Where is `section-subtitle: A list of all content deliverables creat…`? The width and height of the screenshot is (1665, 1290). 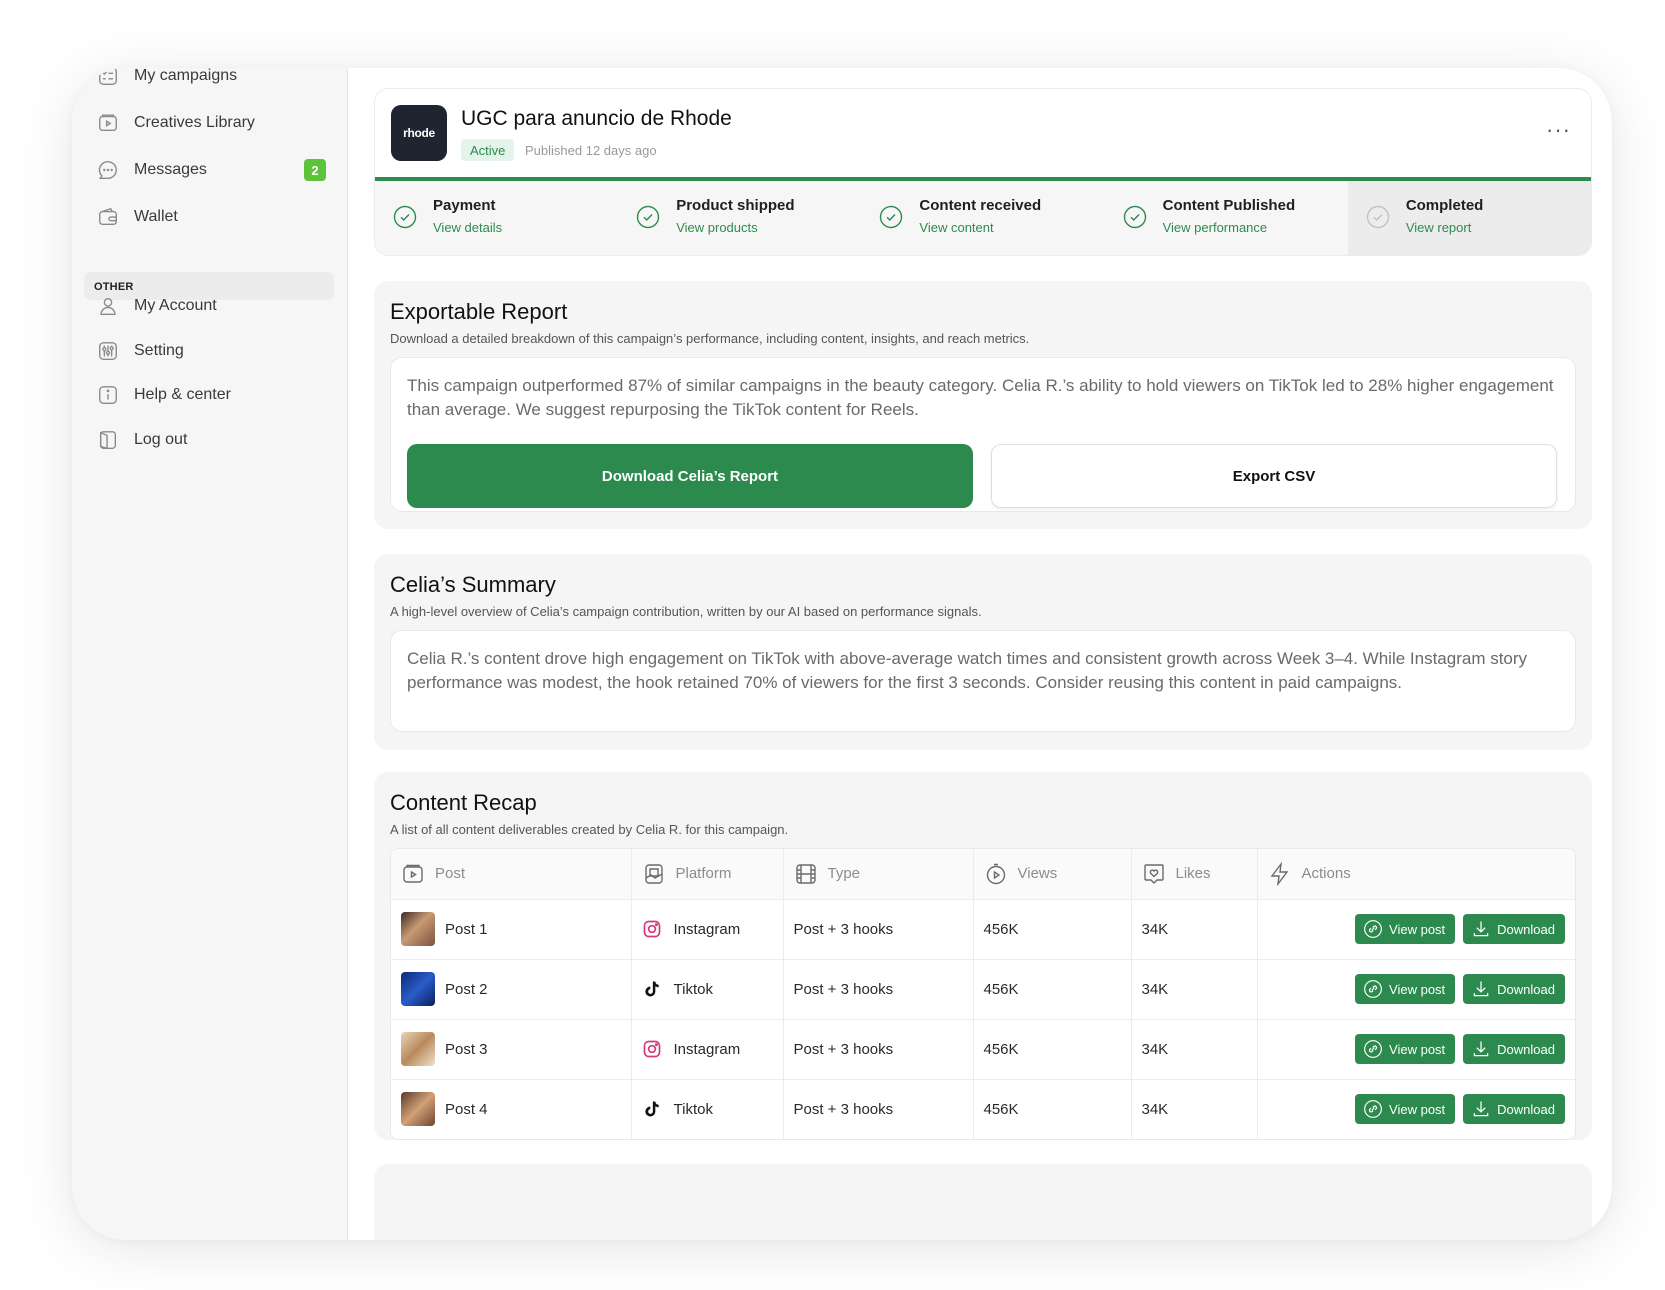 section-subtitle: A list of all content deliverables creat… is located at coordinates (589, 829).